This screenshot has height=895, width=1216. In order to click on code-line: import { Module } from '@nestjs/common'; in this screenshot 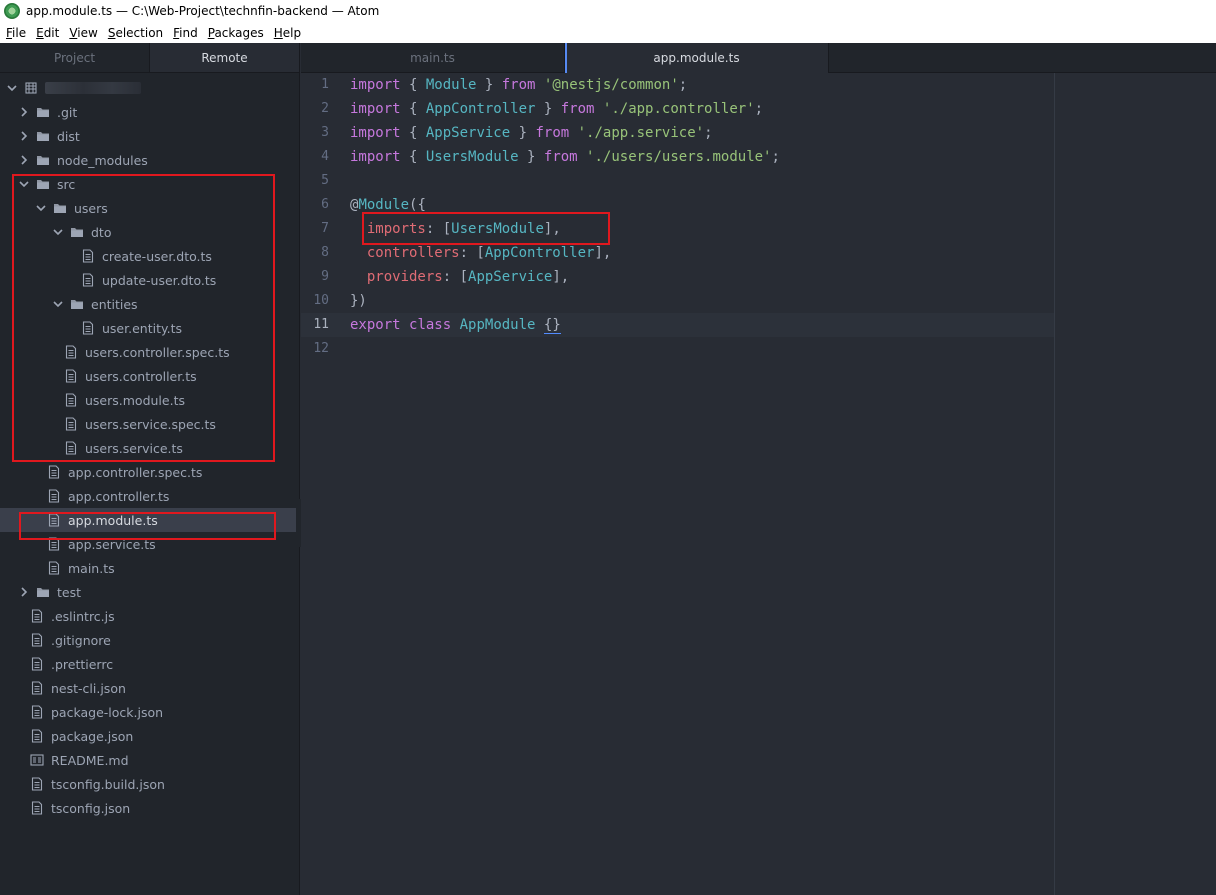, I will do `click(518, 85)`.